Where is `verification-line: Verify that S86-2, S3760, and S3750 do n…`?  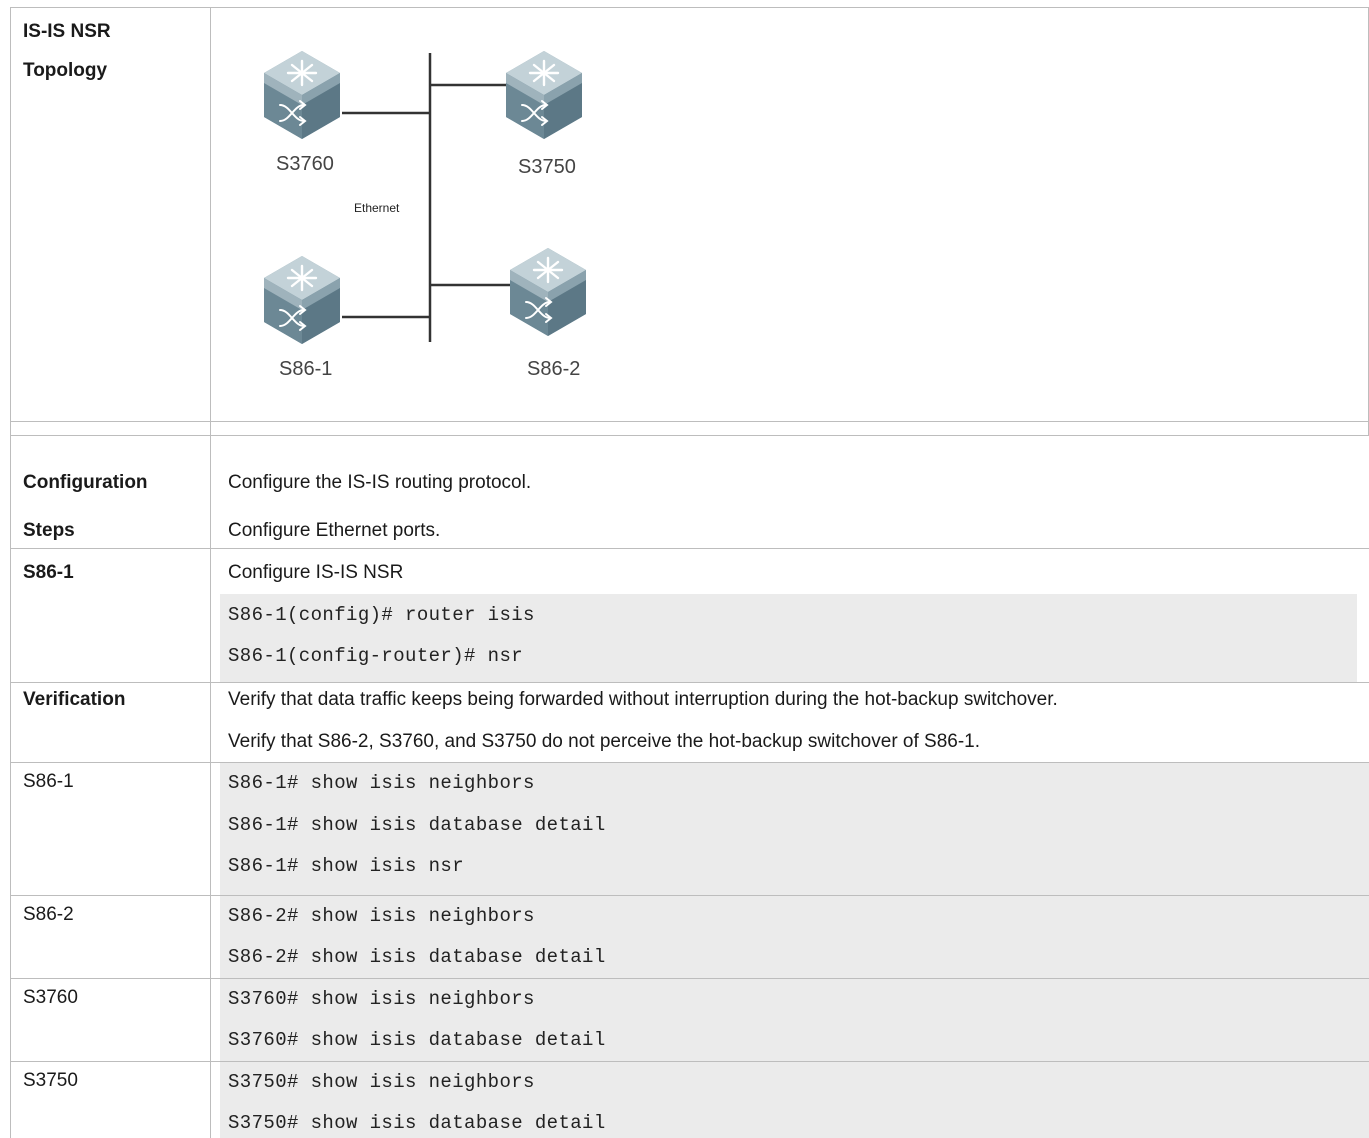
verification-line: Verify that S86-2, S3760, and S3750 do n… is located at coordinates (604, 741).